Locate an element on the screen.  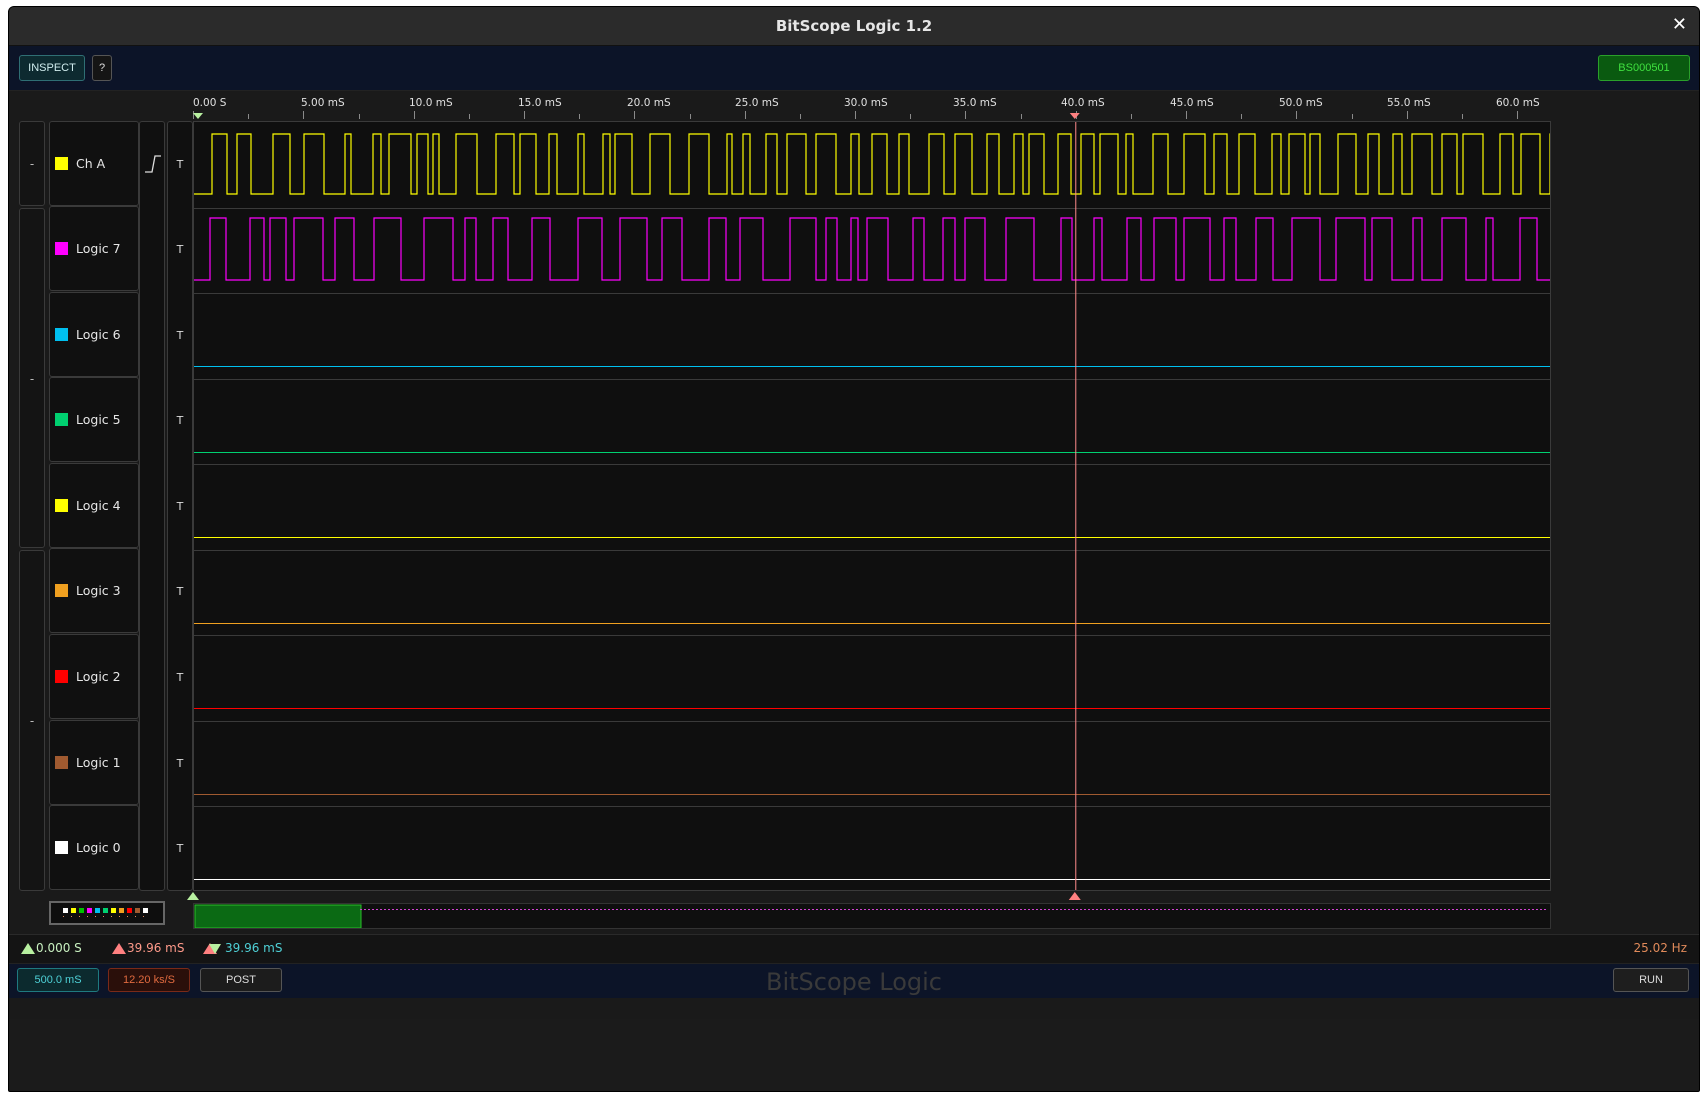
trigger-mode-column: T T T T T T T T T is located at coordinates (180, 506).